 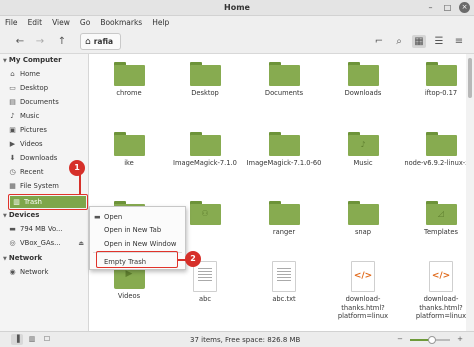 I want to click on trash-highlight-box, so click(x=48, y=202).